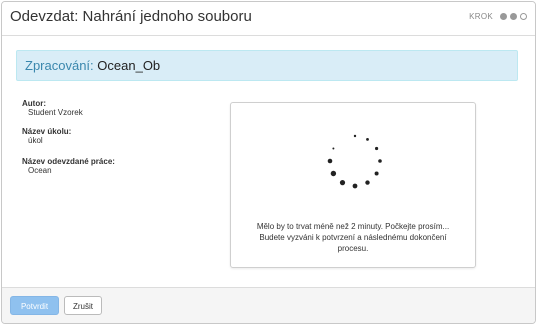  I want to click on dialog-title: Odevzdat: Nahrání jednoho souboru, so click(131, 16).